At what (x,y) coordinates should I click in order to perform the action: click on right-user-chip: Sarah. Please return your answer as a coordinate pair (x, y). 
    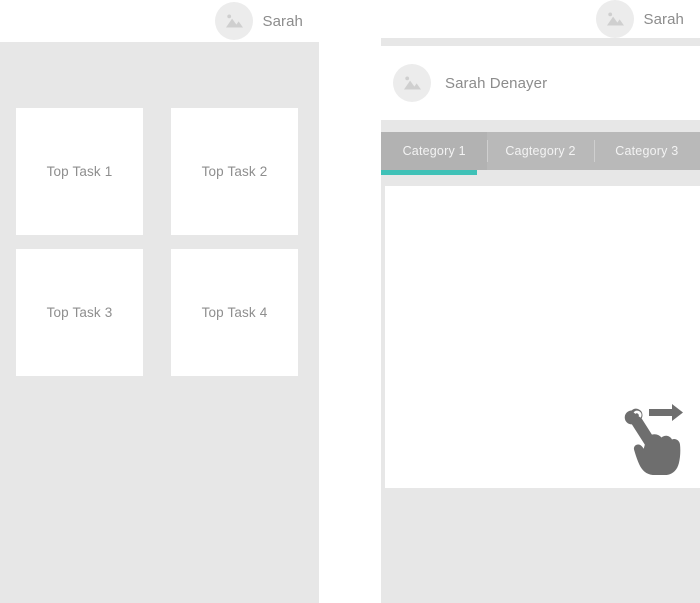
    Looking at the image, I should click on (640, 19).